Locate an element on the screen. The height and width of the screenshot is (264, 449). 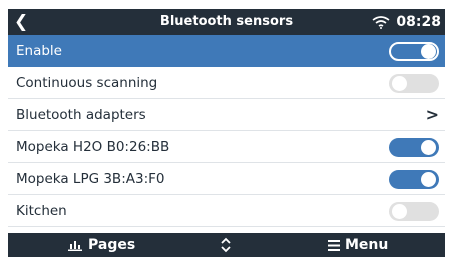
list-item-mopeka-h2o: Mopeka H2O B0:26:BB is located at coordinates (226, 147).